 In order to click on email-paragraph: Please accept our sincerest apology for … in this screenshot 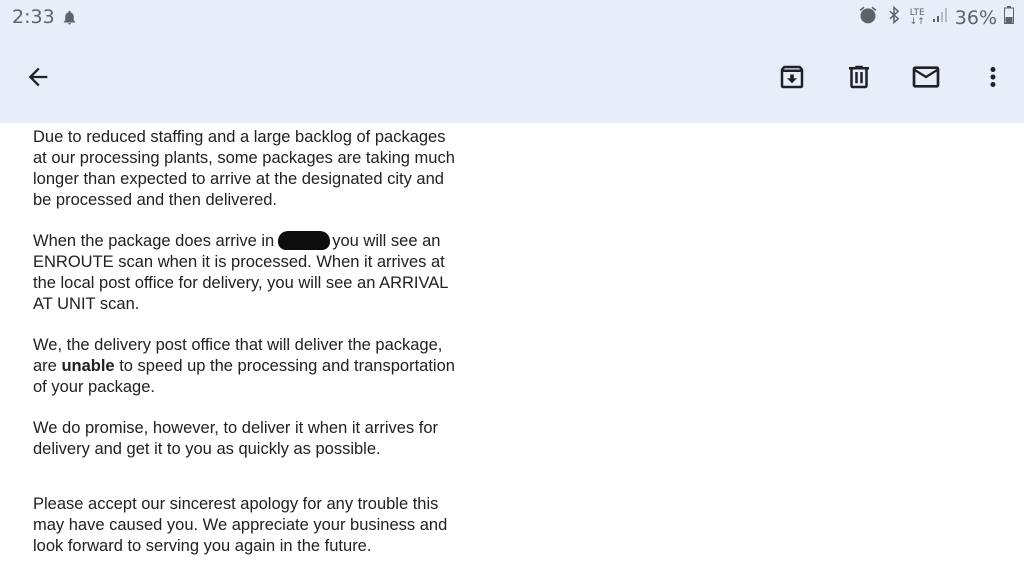, I will do `click(240, 525)`.